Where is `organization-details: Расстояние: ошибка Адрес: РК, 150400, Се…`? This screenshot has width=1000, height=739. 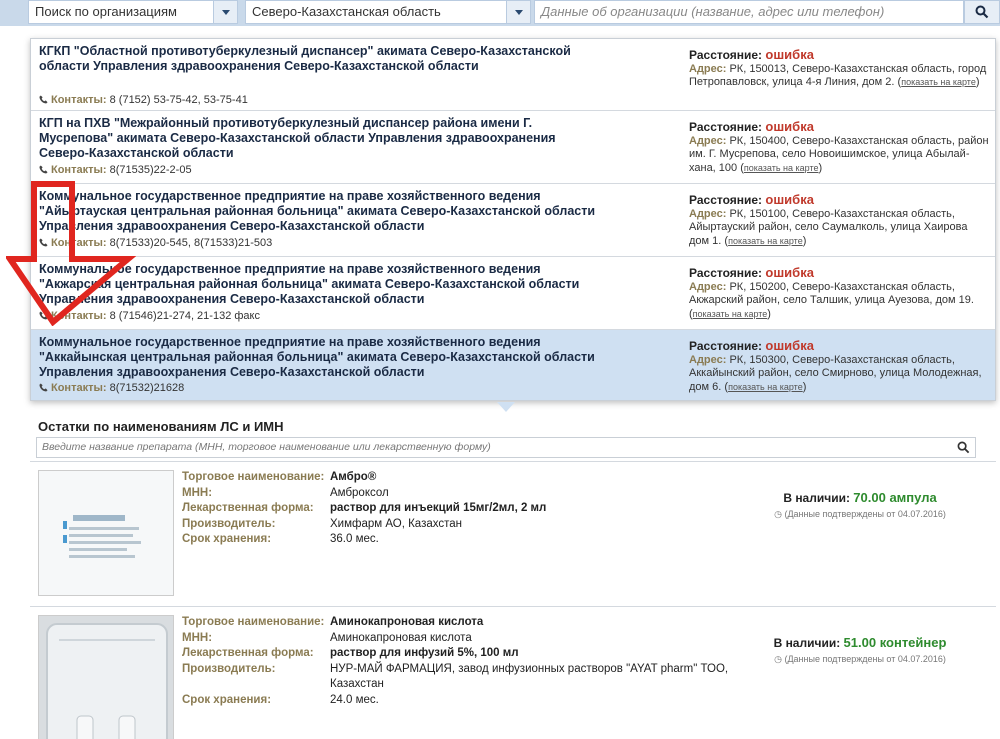
organization-details: Расстояние: ошибка Адрес: РК, 150400, Се… is located at coordinates (839, 147).